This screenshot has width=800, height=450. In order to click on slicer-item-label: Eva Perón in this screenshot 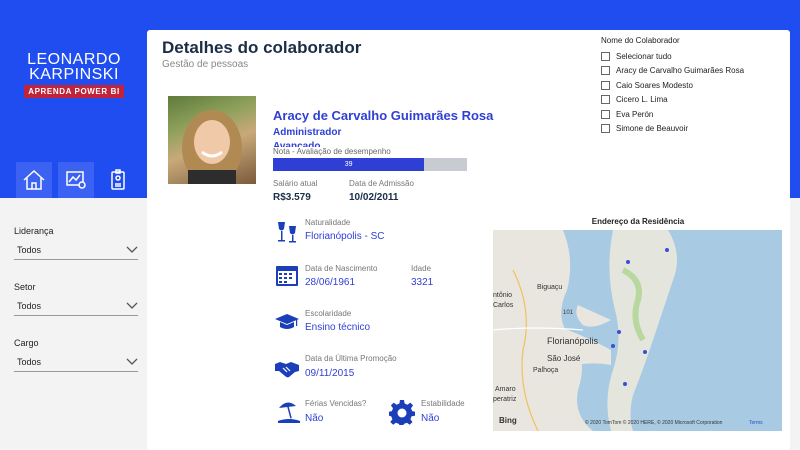, I will do `click(635, 114)`.